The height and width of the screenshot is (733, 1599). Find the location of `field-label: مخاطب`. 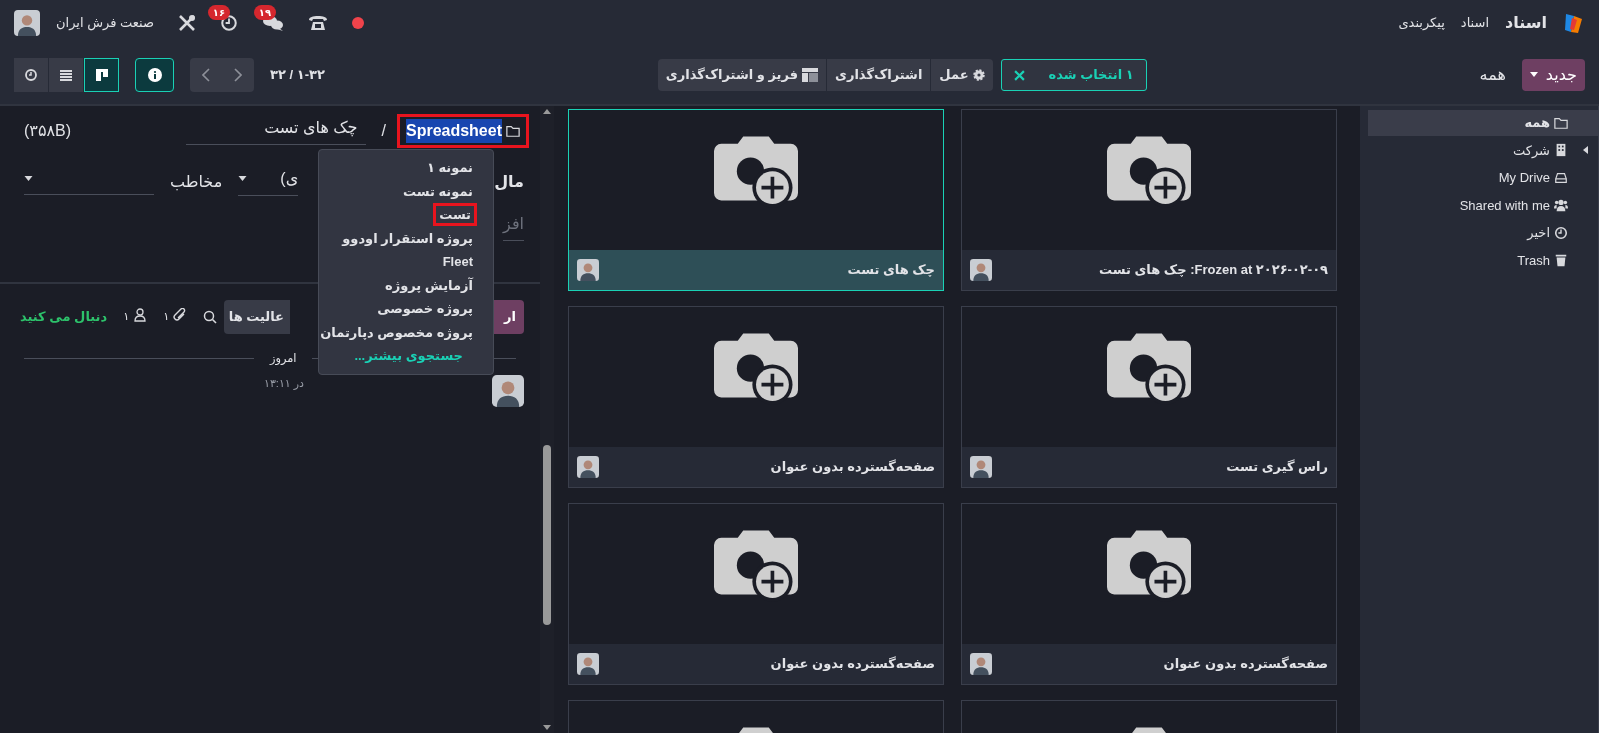

field-label: مخاطب is located at coordinates (196, 182).